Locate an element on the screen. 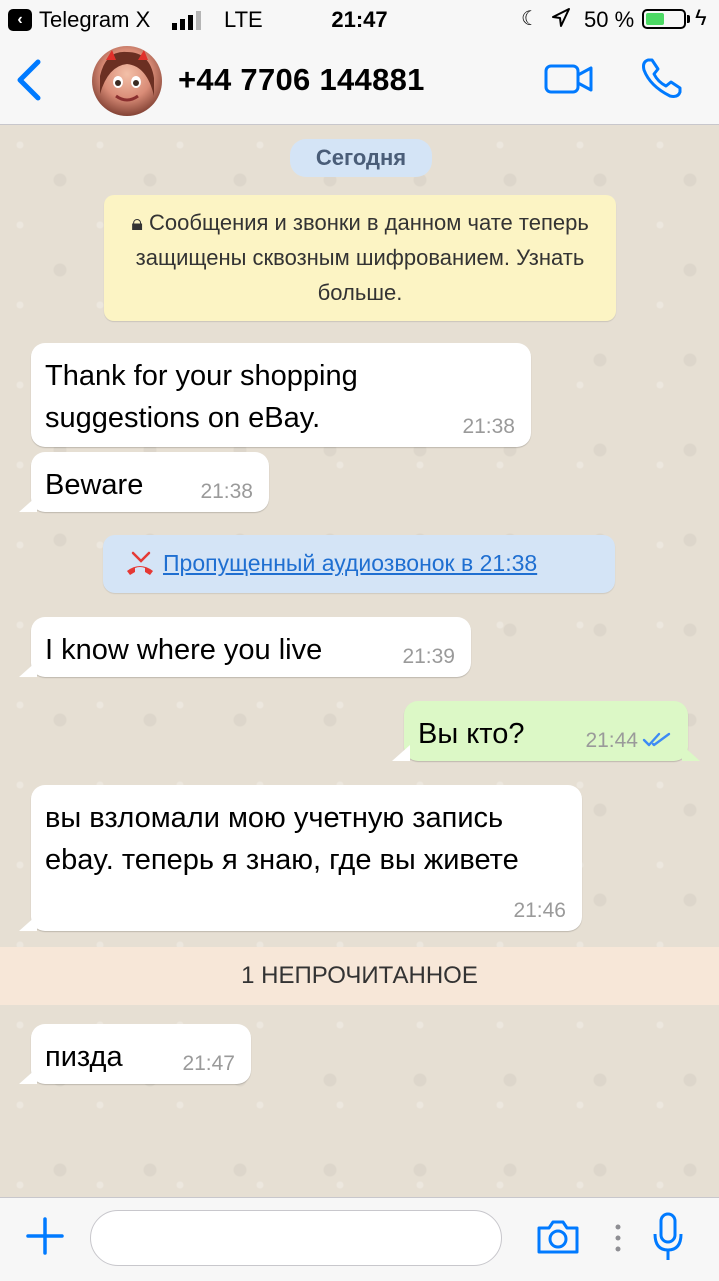 The height and width of the screenshot is (1281, 719). message-text: пизда is located at coordinates (84, 1057).